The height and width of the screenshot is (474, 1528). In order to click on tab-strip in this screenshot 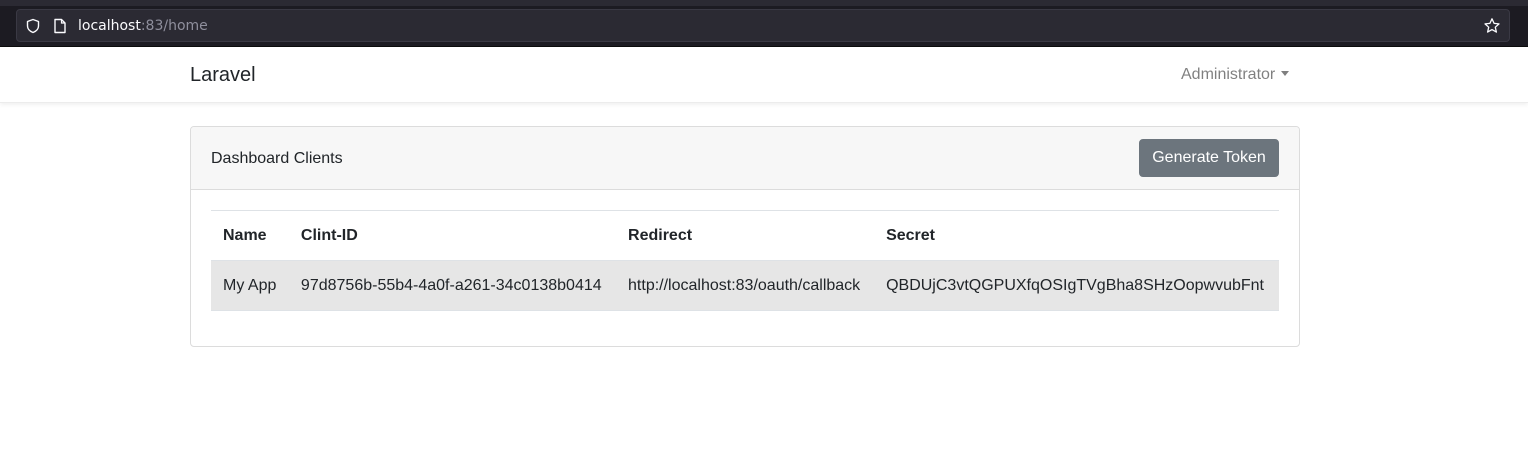, I will do `click(764, 3)`.